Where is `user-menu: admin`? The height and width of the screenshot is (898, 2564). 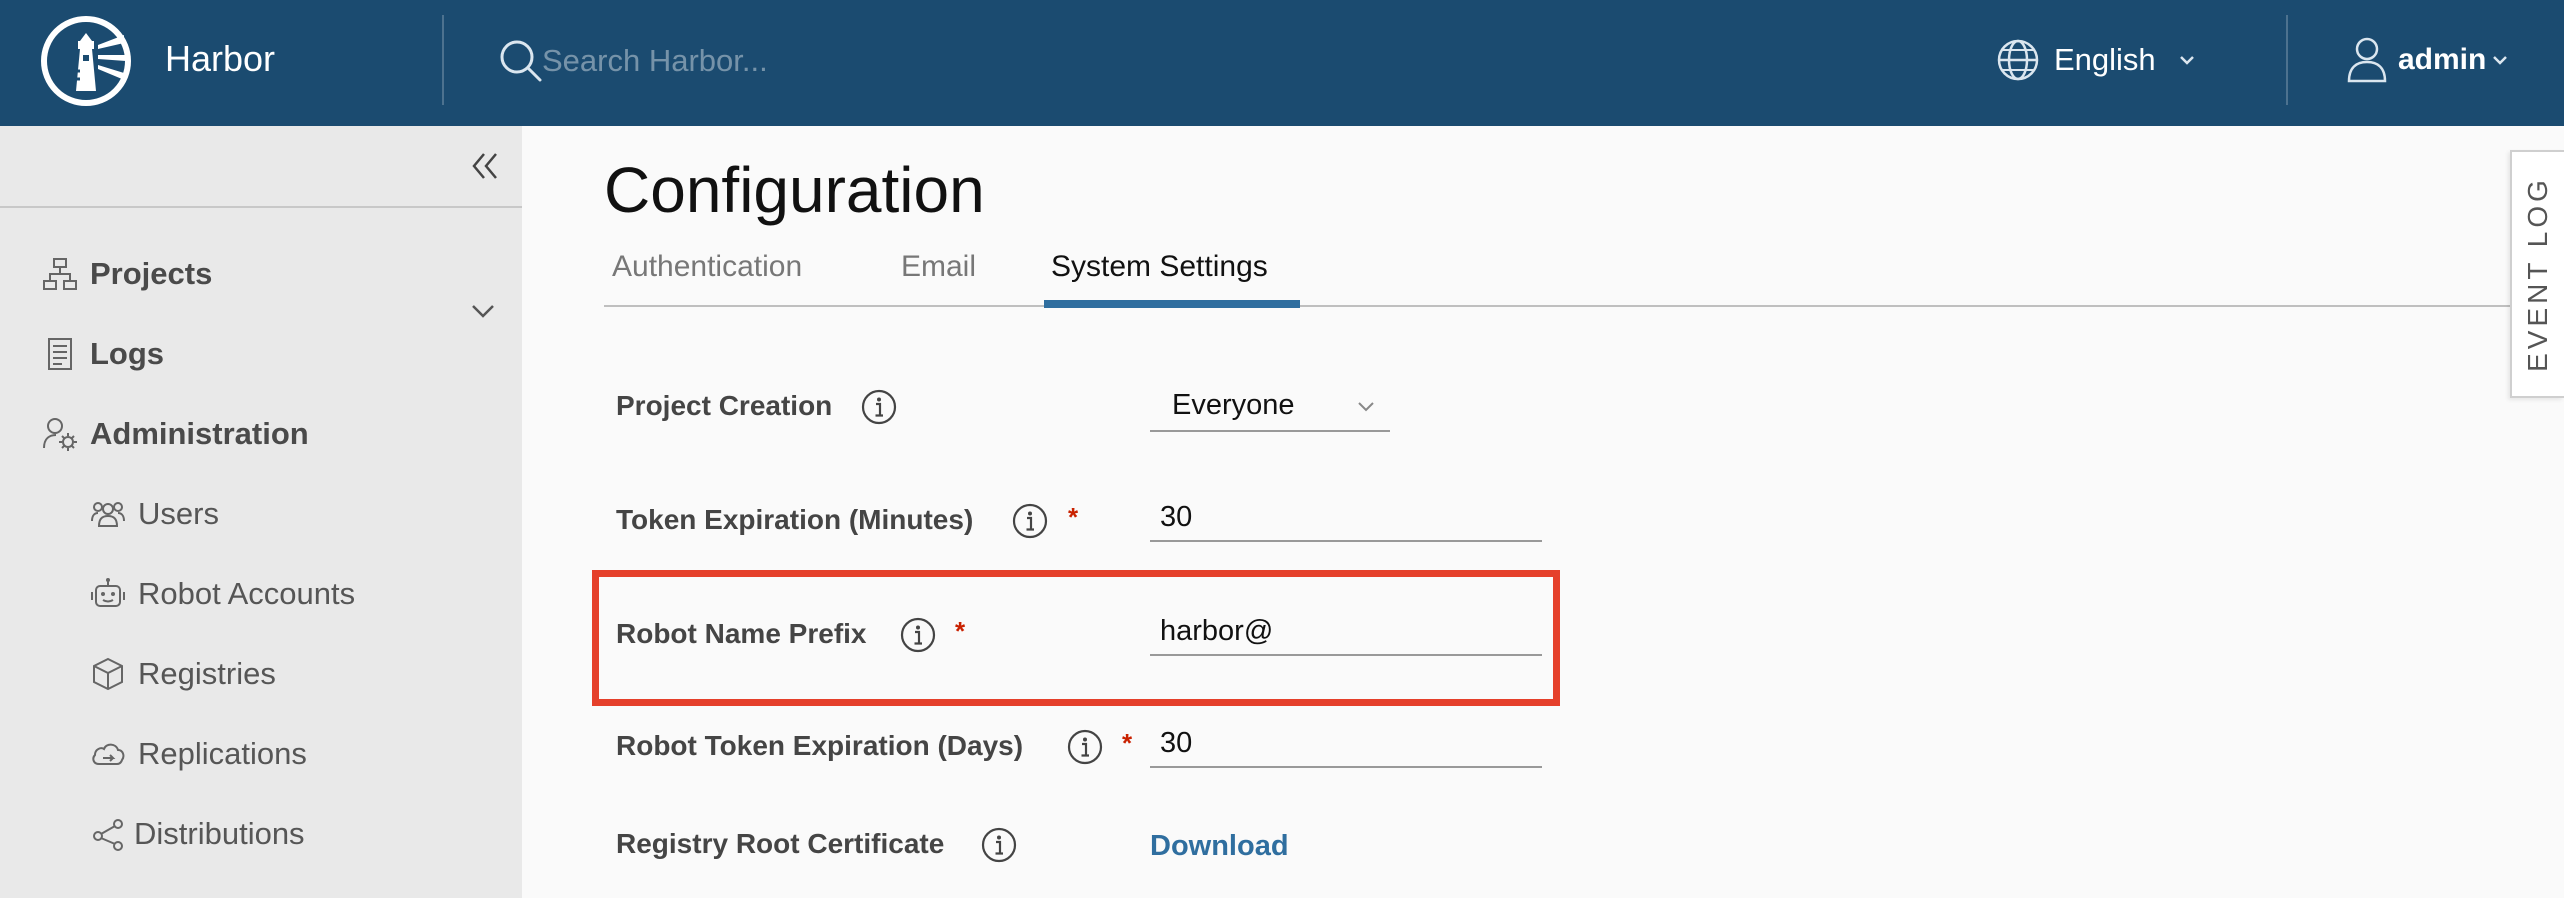 user-menu: admin is located at coordinates (2428, 60).